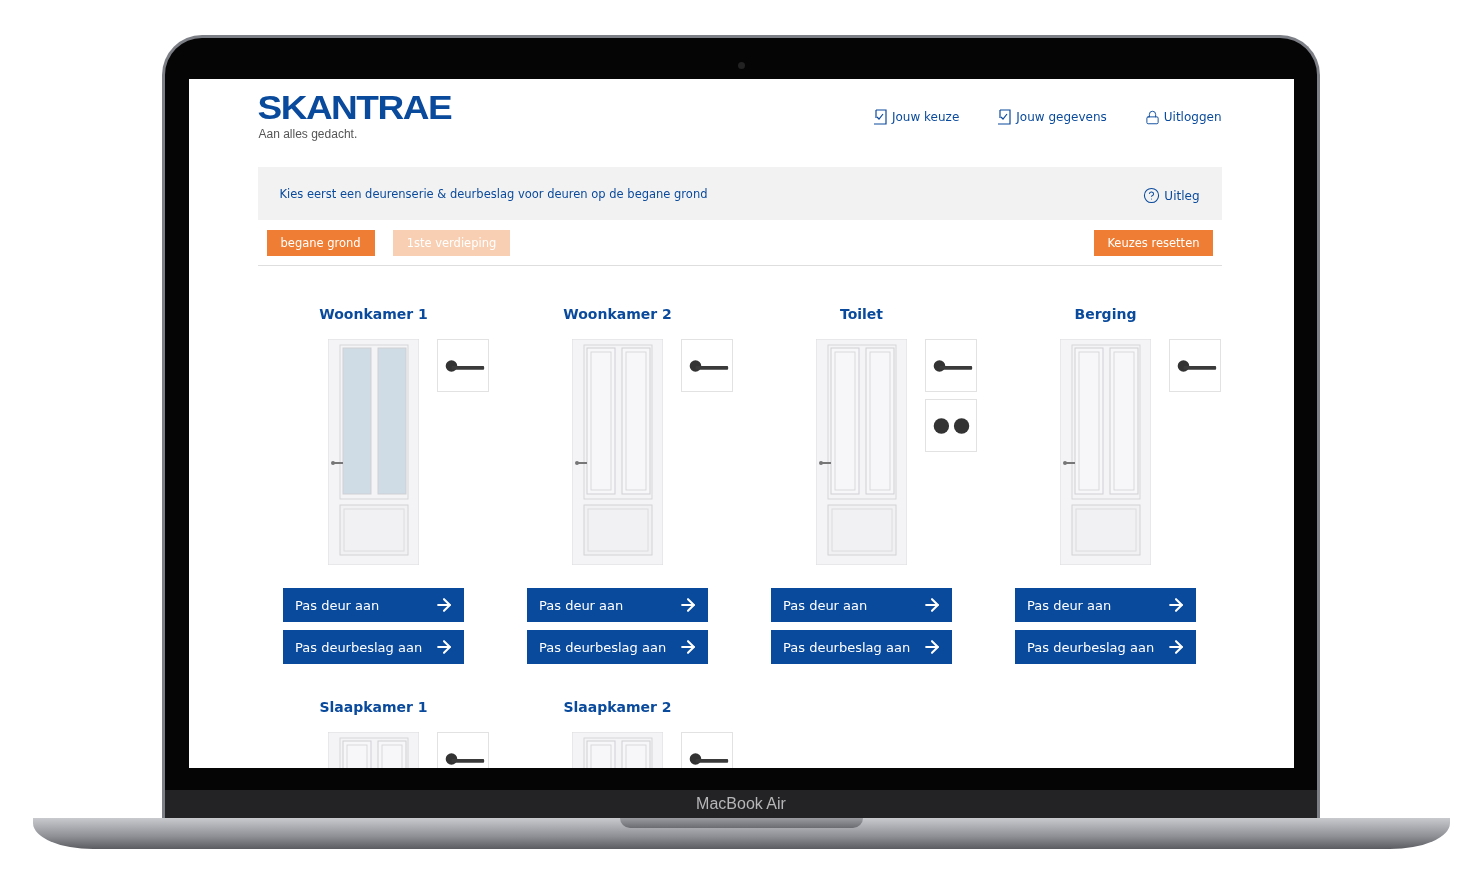 Image resolution: width=1482 pixels, height=881 pixels. Describe the element at coordinates (741, 65) in the screenshot. I see `camera-icon` at that location.